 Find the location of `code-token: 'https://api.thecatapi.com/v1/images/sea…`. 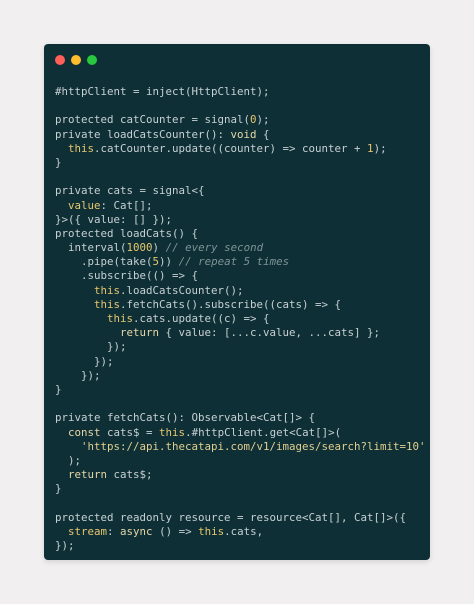

code-token: 'https://api.thecatapi.com/v1/images/sea… is located at coordinates (253, 446).